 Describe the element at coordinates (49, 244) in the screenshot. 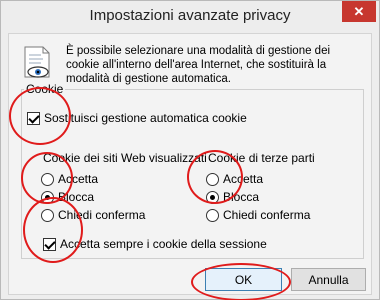

I see `session-cookies-checkbox` at that location.